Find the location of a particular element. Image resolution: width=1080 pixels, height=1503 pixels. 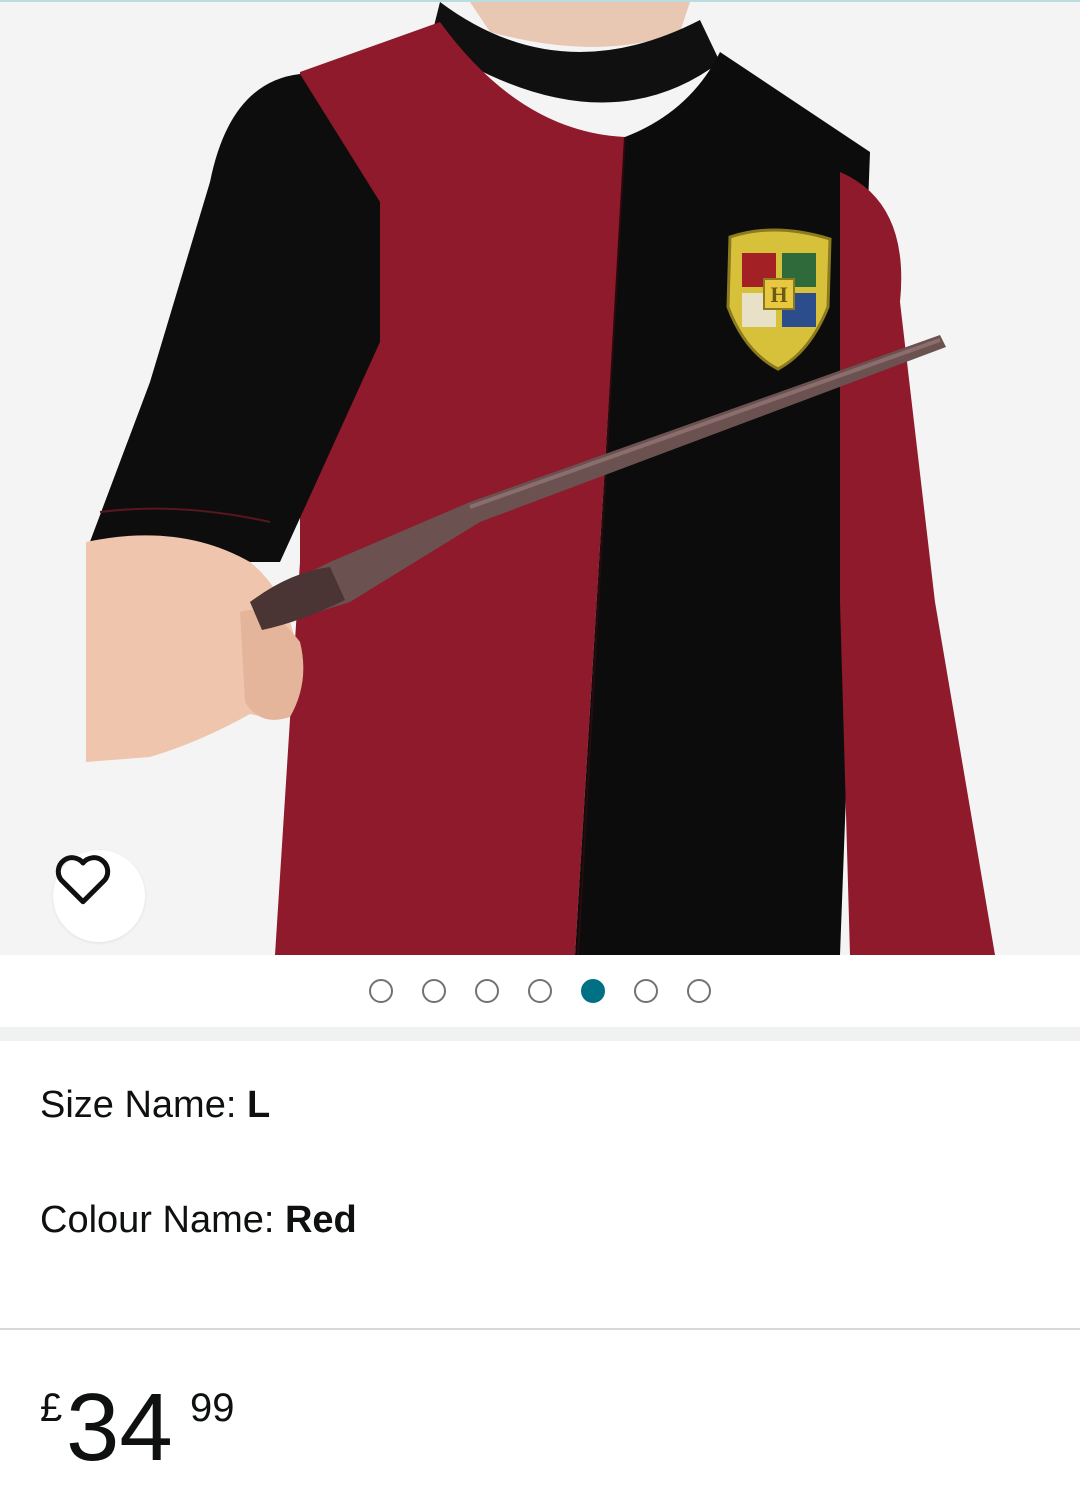

svg-text: H is located at coordinates (778, 294).